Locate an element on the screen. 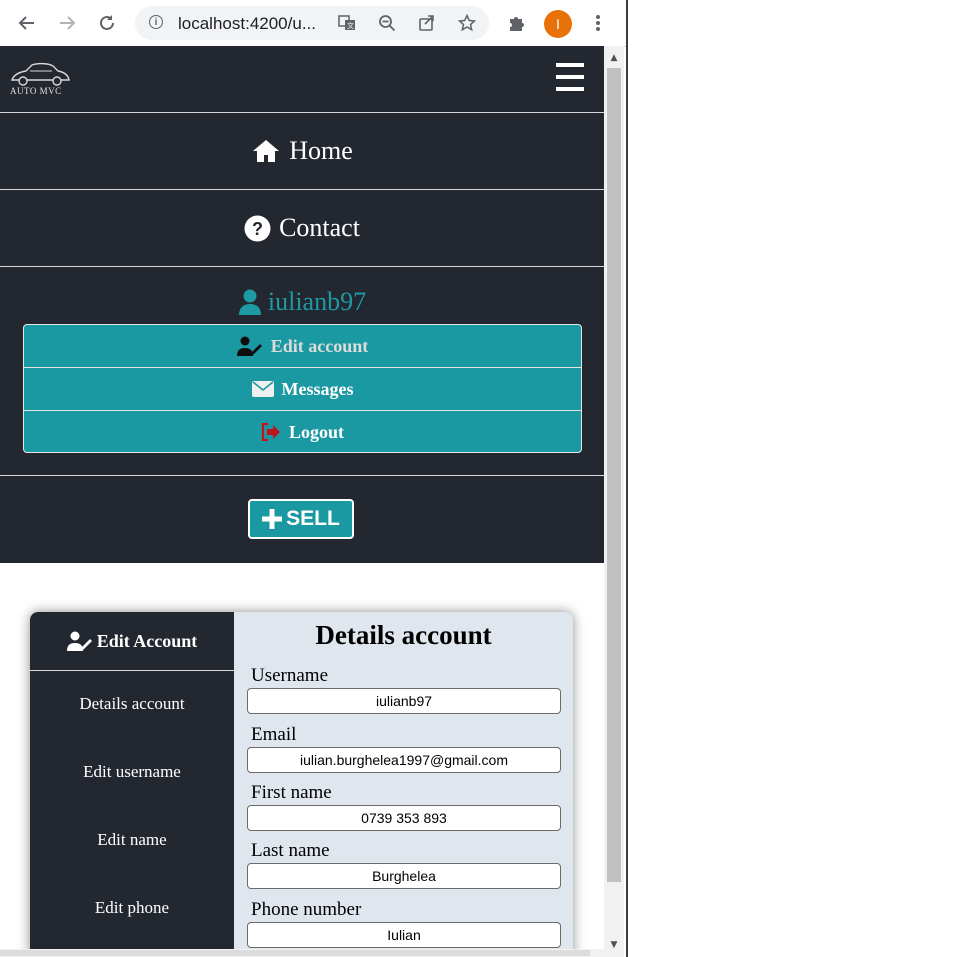  sell-section: SELL is located at coordinates (302, 519).